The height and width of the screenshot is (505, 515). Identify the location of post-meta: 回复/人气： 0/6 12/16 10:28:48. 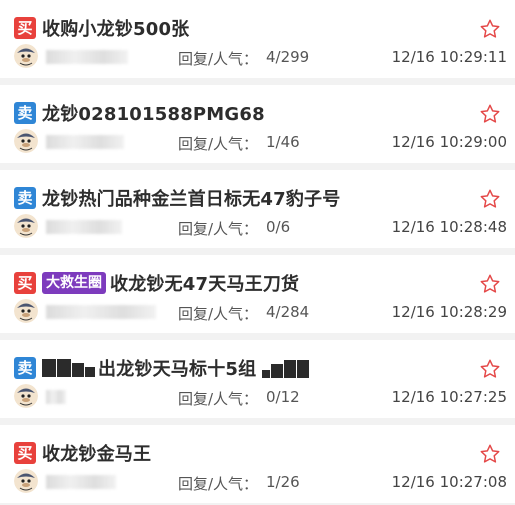
(260, 227).